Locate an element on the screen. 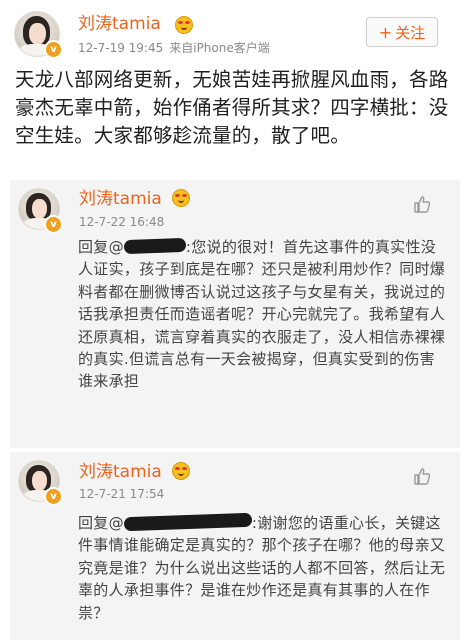  post-date: 12-7-19 19:45 is located at coordinates (121, 48).